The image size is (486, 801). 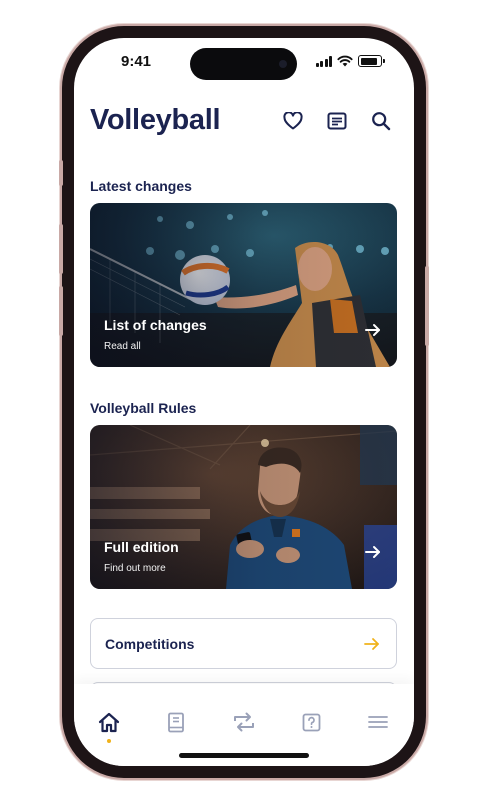 I want to click on tab-changes, so click(x=244, y=722).